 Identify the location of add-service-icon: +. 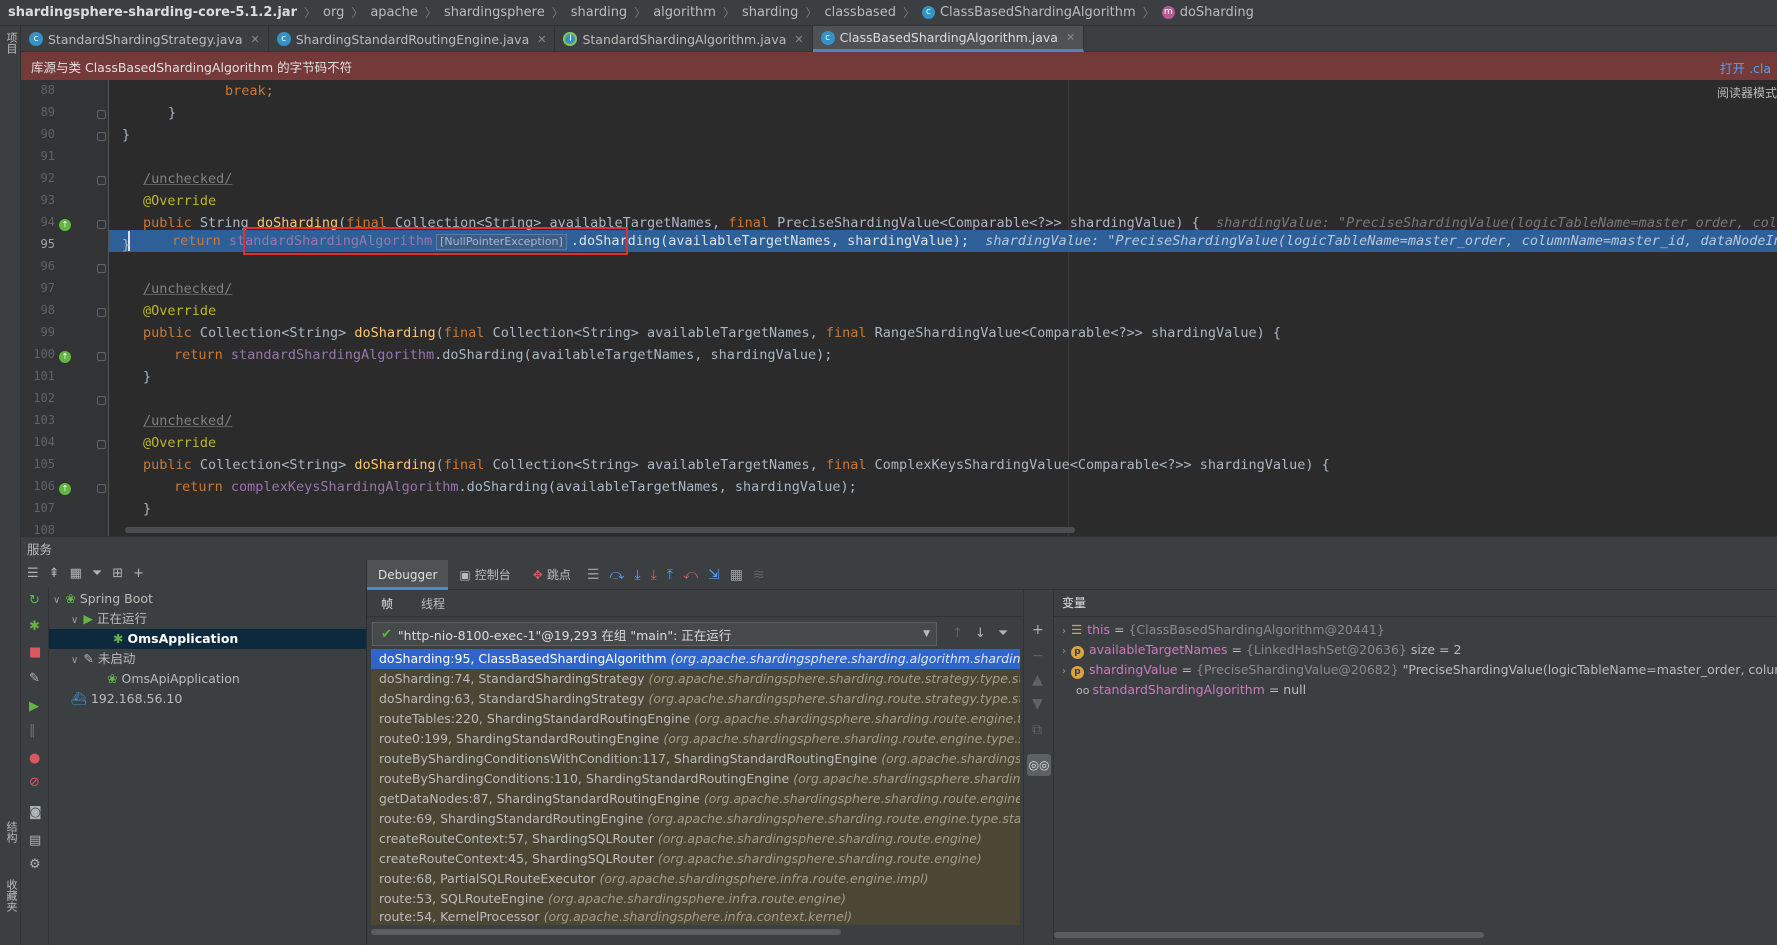
(138, 573).